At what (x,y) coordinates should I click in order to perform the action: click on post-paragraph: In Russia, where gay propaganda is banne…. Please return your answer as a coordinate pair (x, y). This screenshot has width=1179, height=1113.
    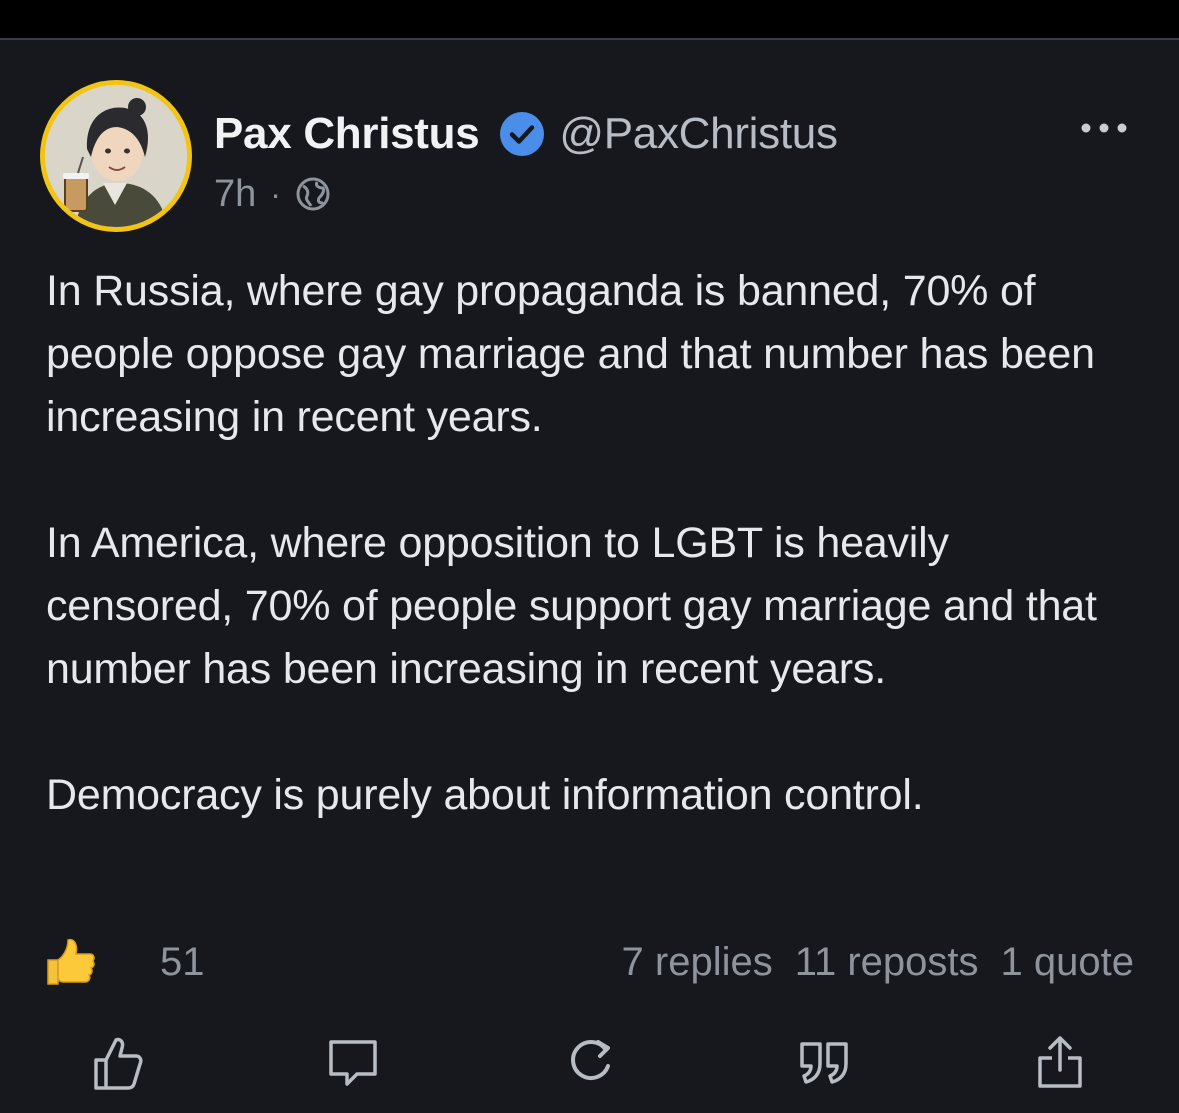
    Looking at the image, I should click on (570, 354).